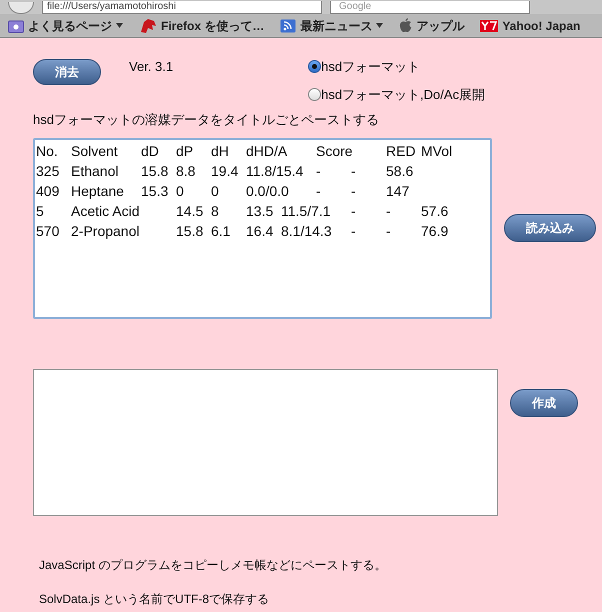  I want to click on bookmark-item: アップル, so click(431, 25).